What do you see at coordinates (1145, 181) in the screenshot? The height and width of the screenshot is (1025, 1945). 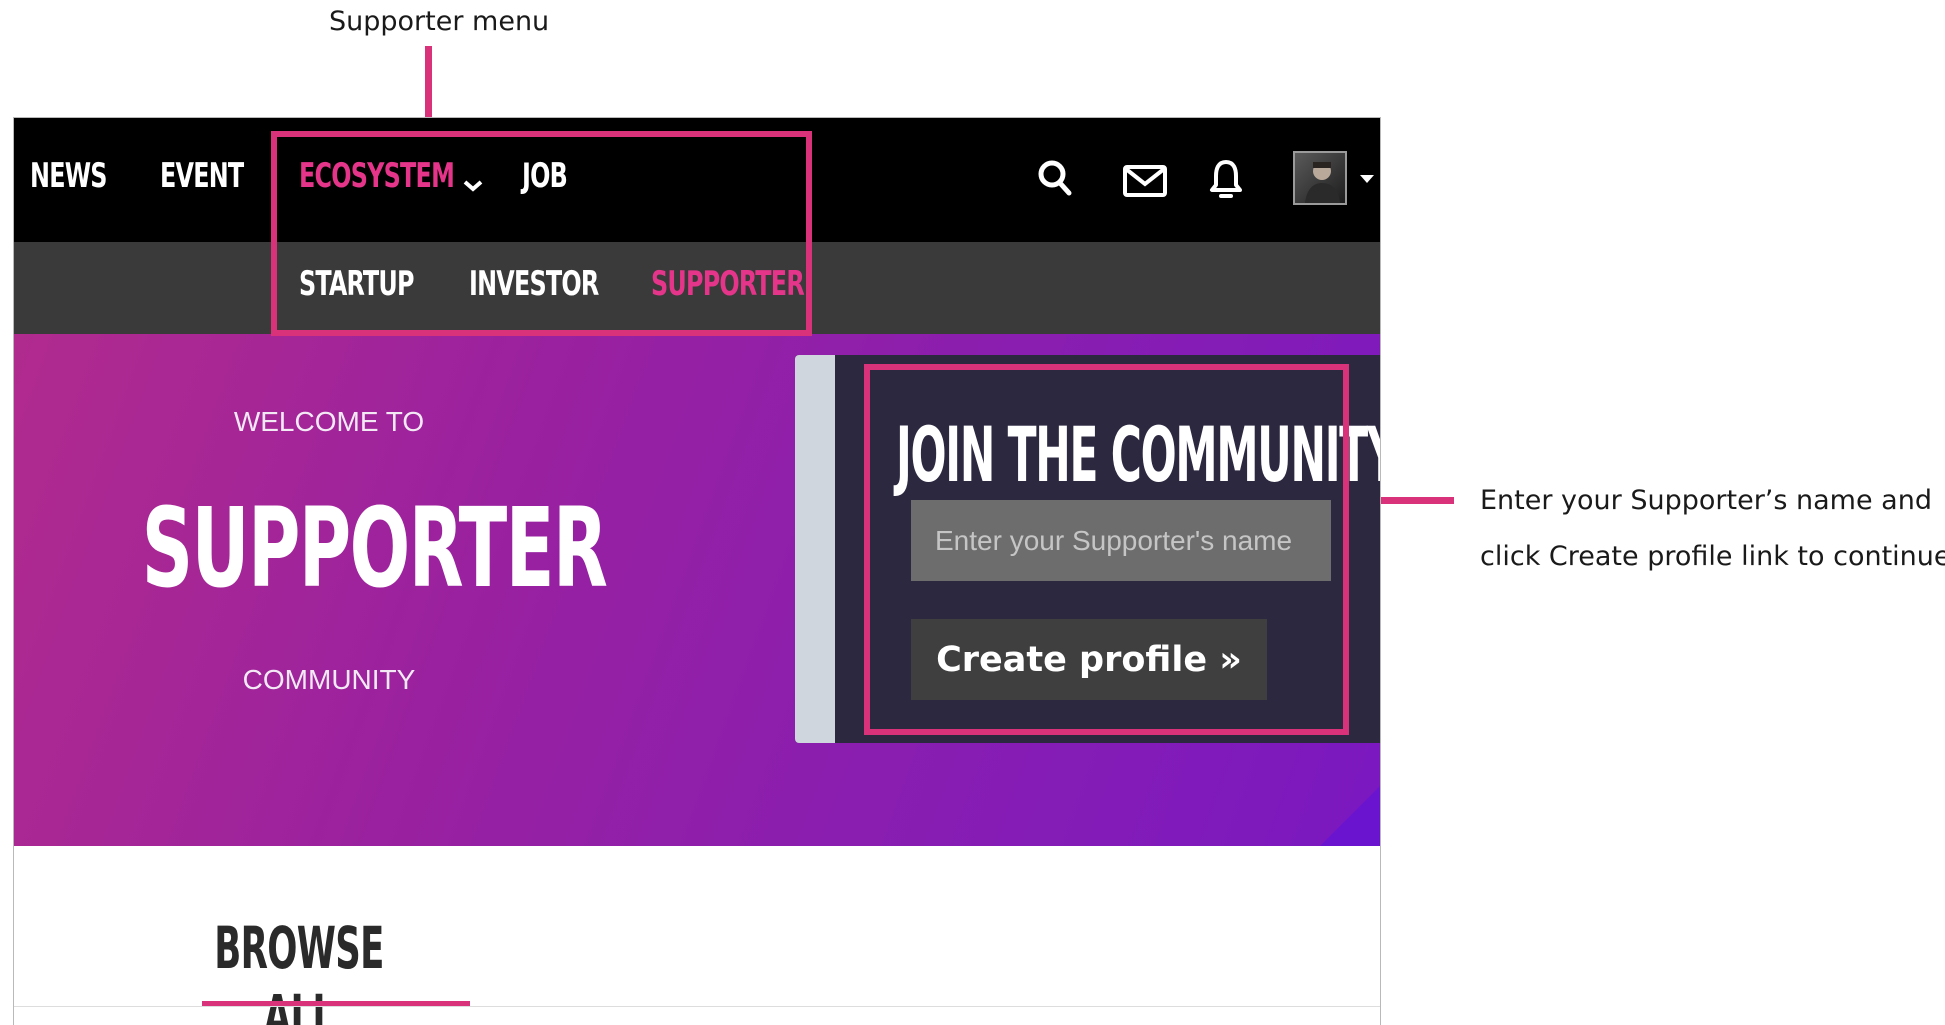 I see `mail-icon` at bounding box center [1145, 181].